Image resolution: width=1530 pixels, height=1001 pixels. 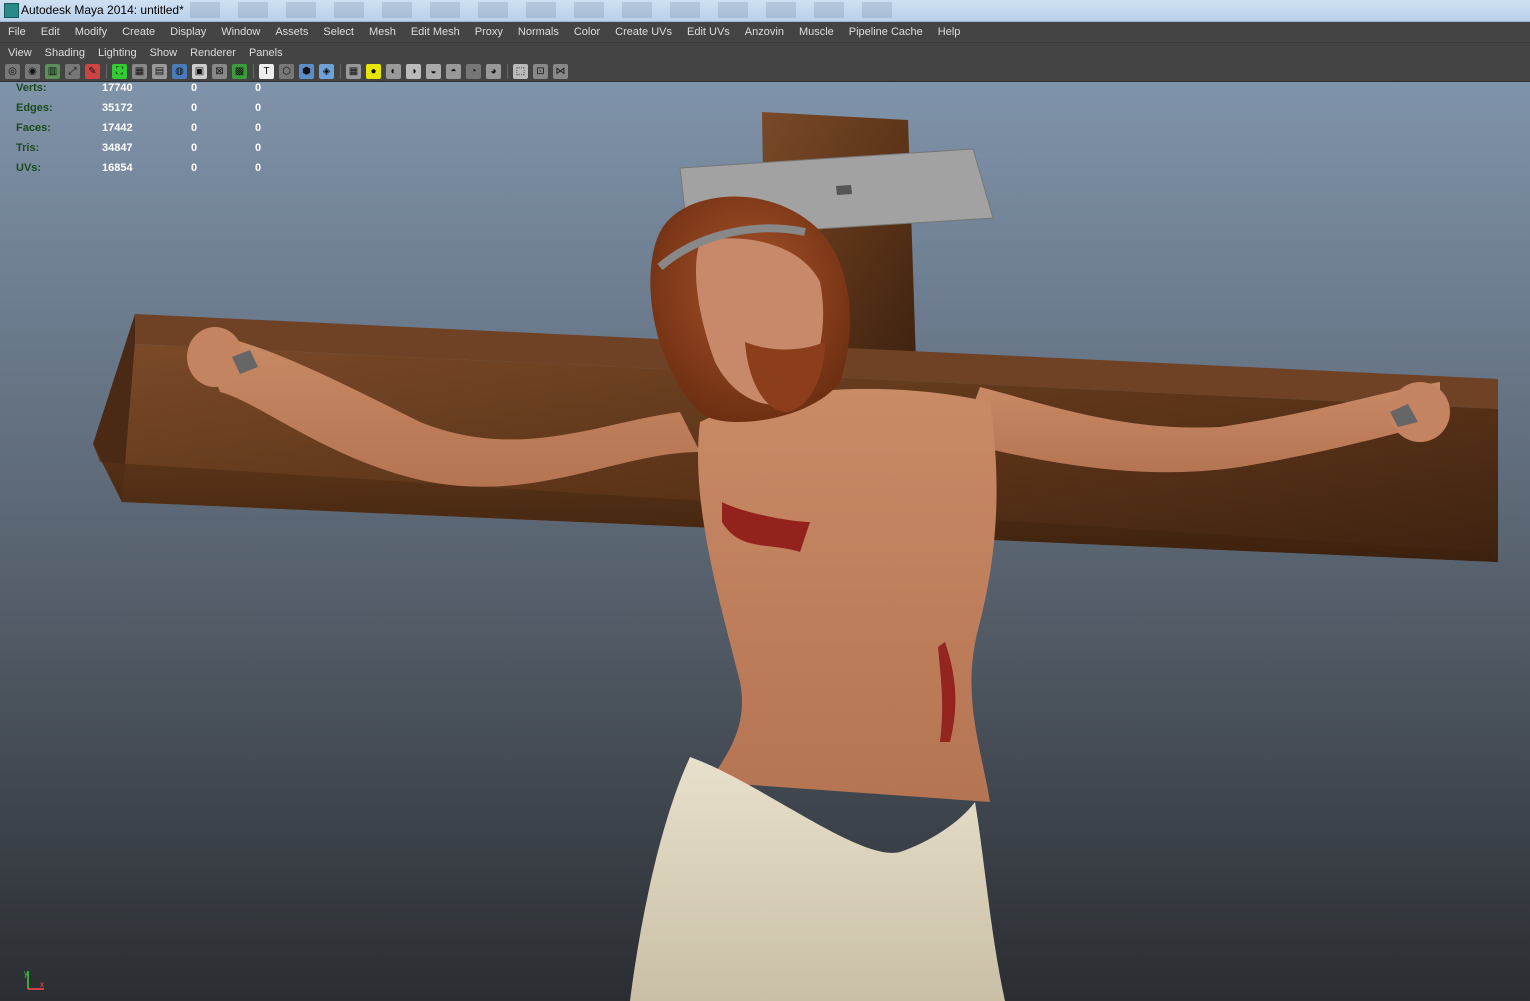 What do you see at coordinates (63, 53) in the screenshot?
I see `panel-menu-shading: Shading` at bounding box center [63, 53].